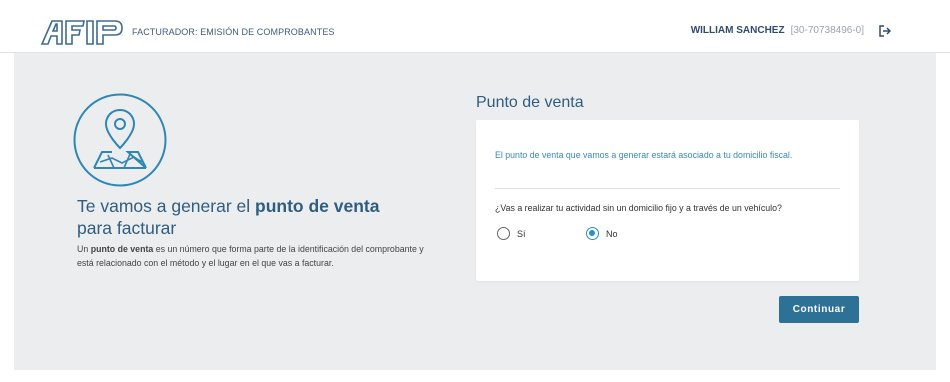 The height and width of the screenshot is (382, 950). I want to click on radio-no-label: No, so click(612, 233).